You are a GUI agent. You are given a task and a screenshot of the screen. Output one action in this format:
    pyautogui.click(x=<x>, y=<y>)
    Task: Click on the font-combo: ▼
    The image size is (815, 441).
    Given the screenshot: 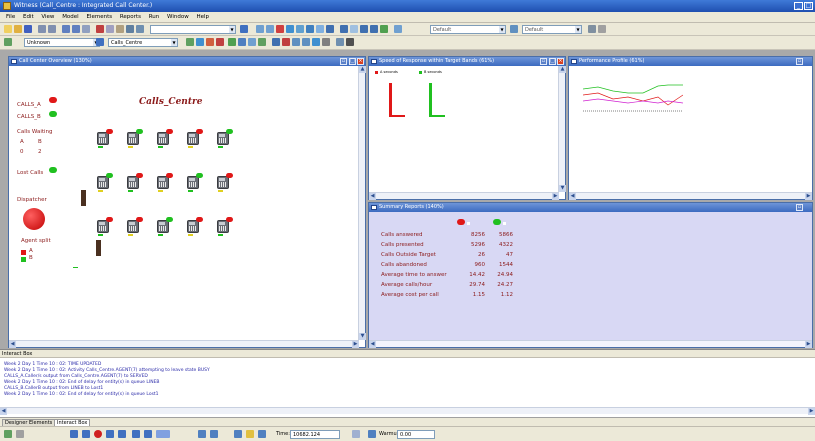 What is the action you would take?
    pyautogui.click(x=193, y=29)
    